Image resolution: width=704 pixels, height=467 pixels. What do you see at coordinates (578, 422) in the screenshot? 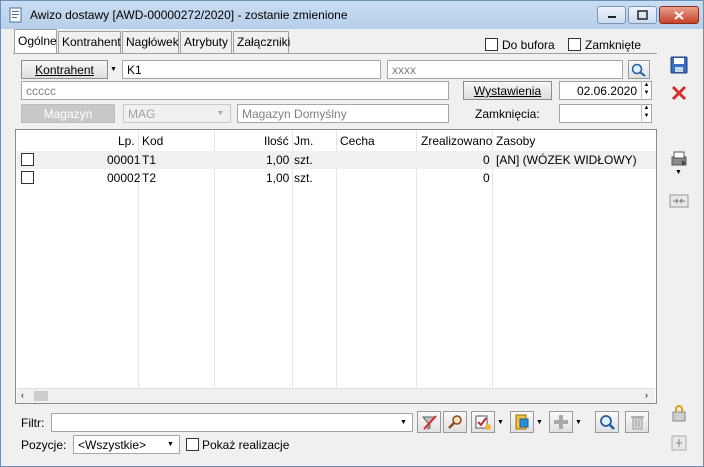
I see `add-dropdown-arrow: ▼` at bounding box center [578, 422].